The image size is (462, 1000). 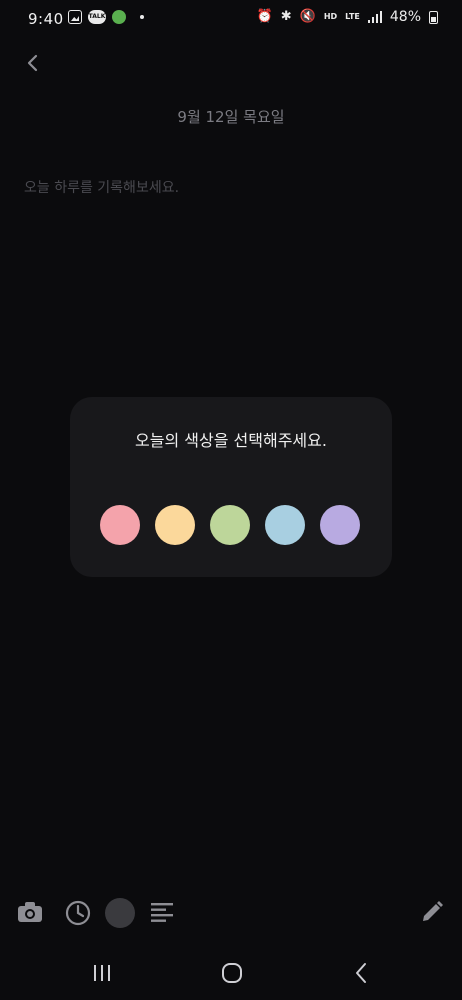 I want to click on edit-button, so click(x=432, y=914).